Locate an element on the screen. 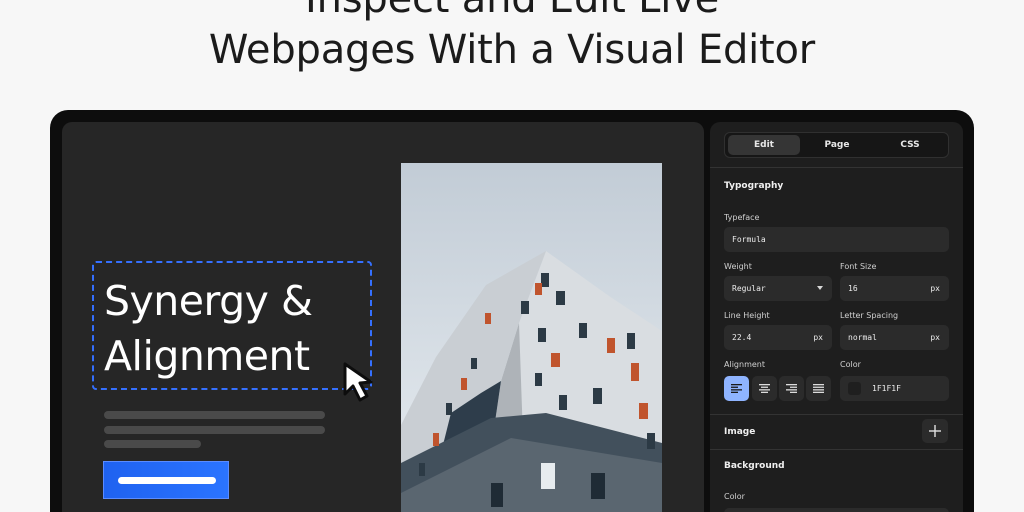 Image resolution: width=1024 pixels, height=512 pixels. align-justify-icon is located at coordinates (818, 388).